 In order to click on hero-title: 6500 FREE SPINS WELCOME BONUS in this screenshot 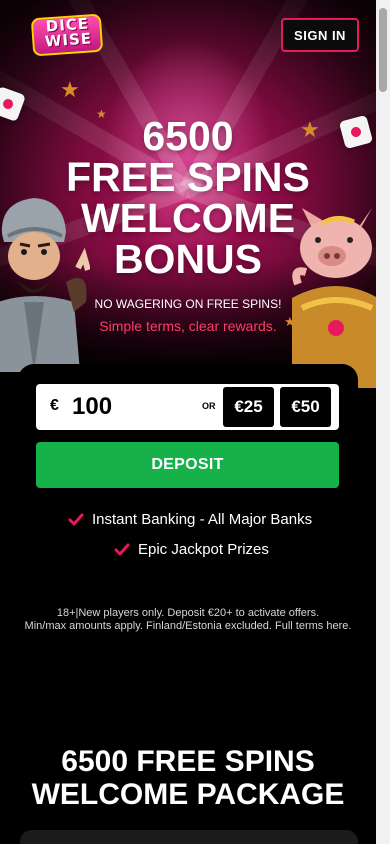, I will do `click(188, 198)`.